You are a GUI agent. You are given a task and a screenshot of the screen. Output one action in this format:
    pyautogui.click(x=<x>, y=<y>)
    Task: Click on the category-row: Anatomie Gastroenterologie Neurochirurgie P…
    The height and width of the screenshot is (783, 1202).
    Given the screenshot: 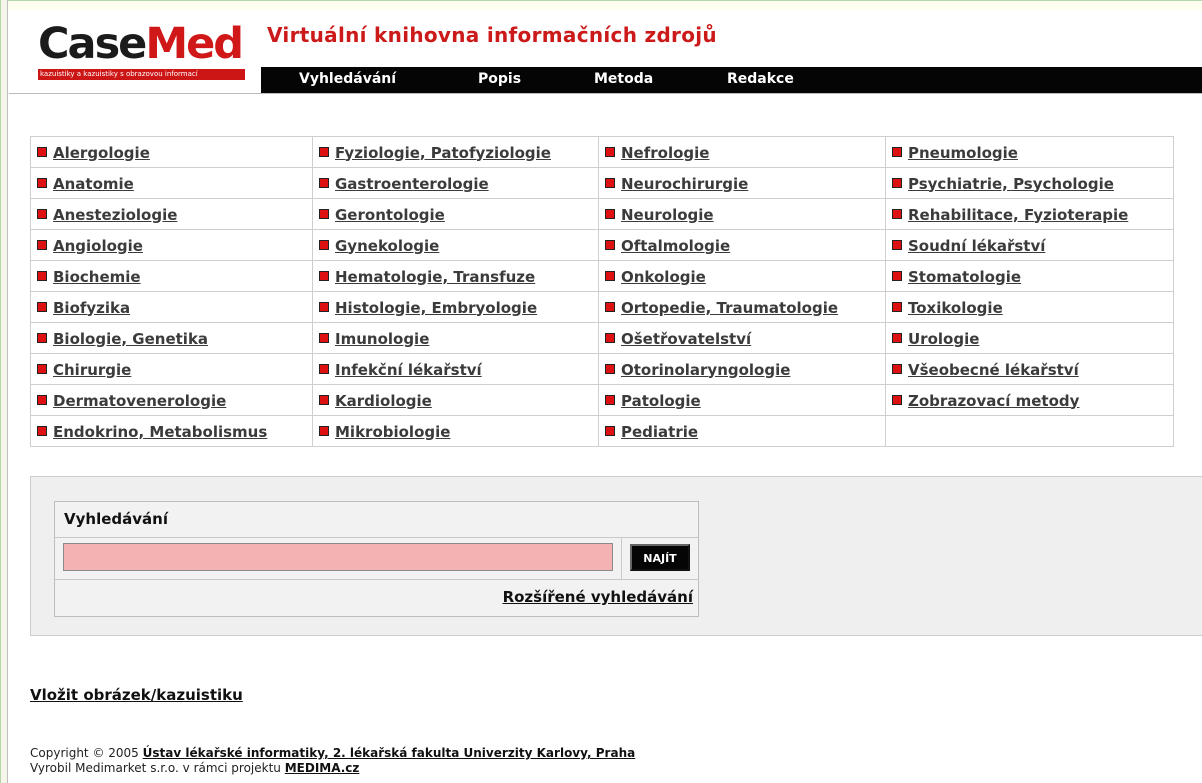 What is the action you would take?
    pyautogui.click(x=602, y=183)
    